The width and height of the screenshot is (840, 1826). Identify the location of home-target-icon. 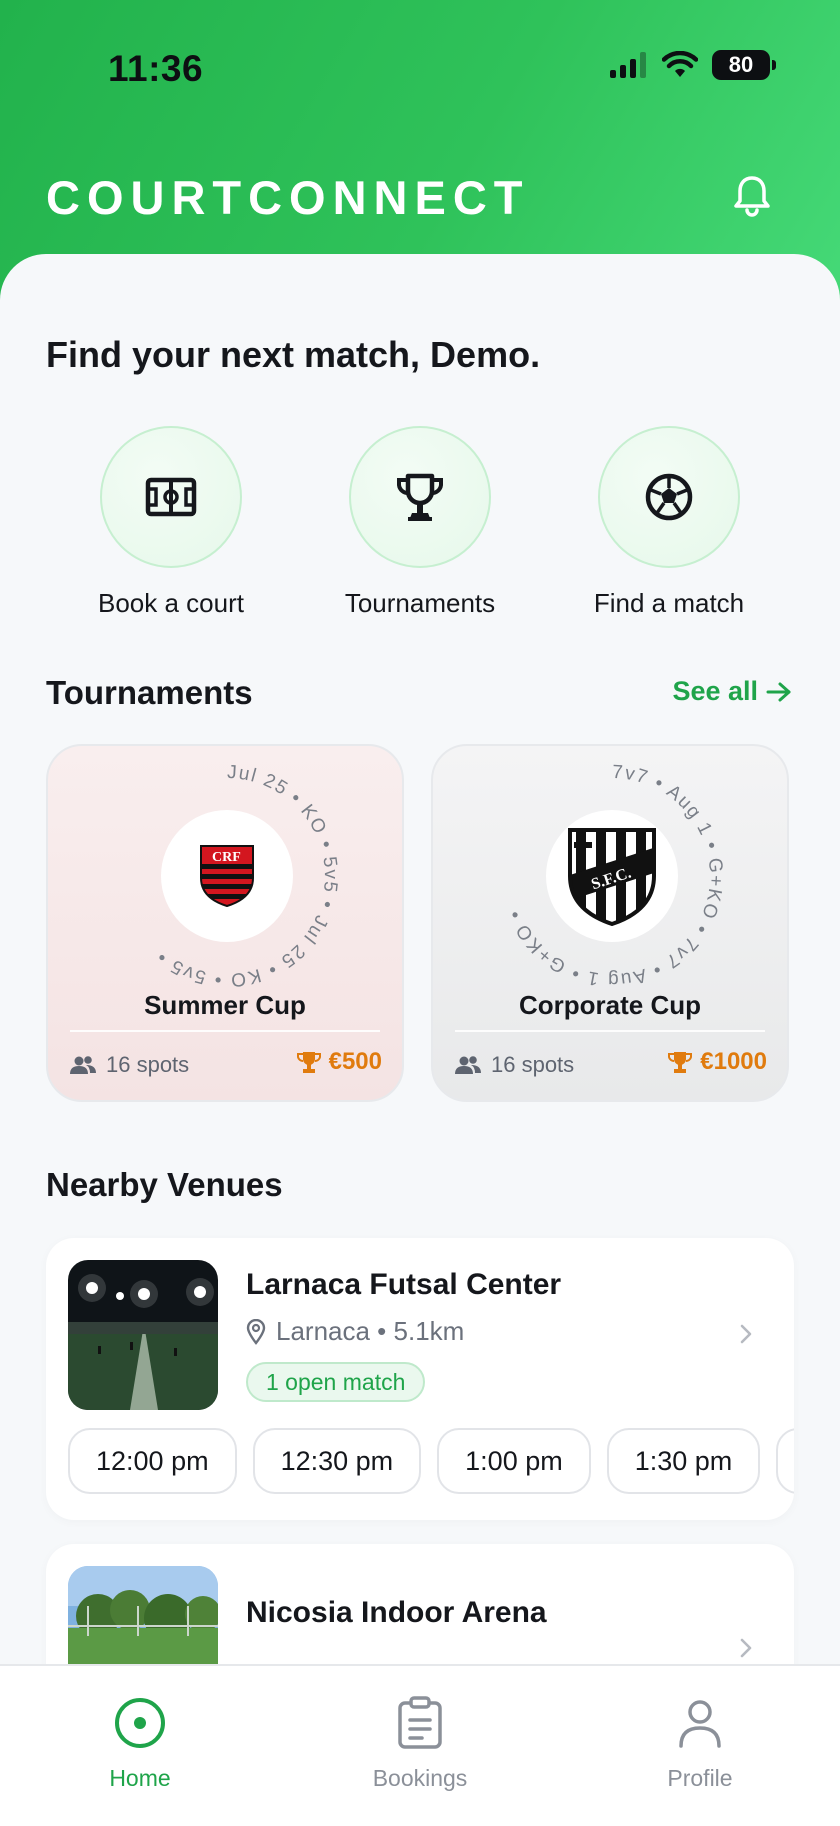
(140, 1723).